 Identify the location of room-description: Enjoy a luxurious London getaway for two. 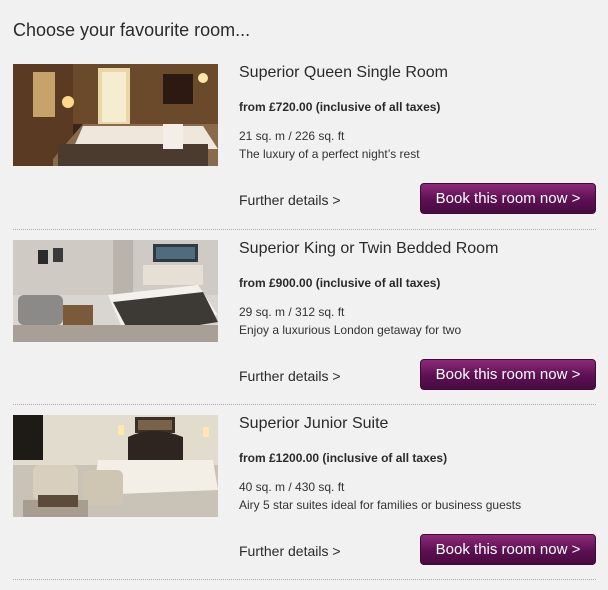
(350, 330).